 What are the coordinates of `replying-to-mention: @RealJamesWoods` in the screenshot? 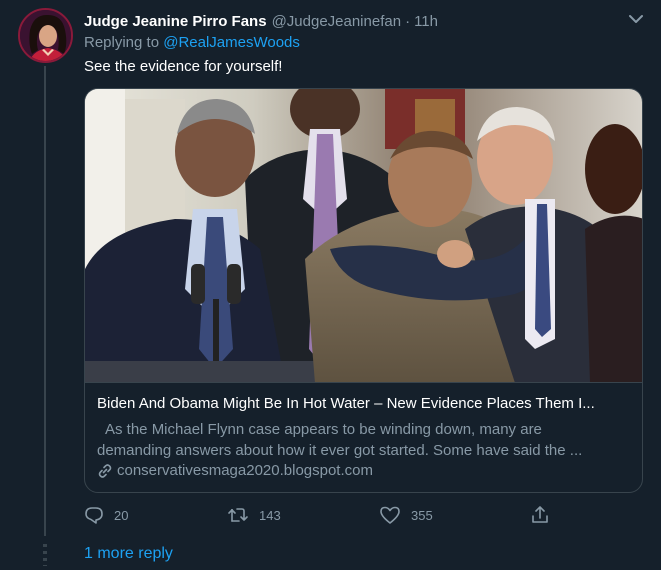 It's located at (231, 42).